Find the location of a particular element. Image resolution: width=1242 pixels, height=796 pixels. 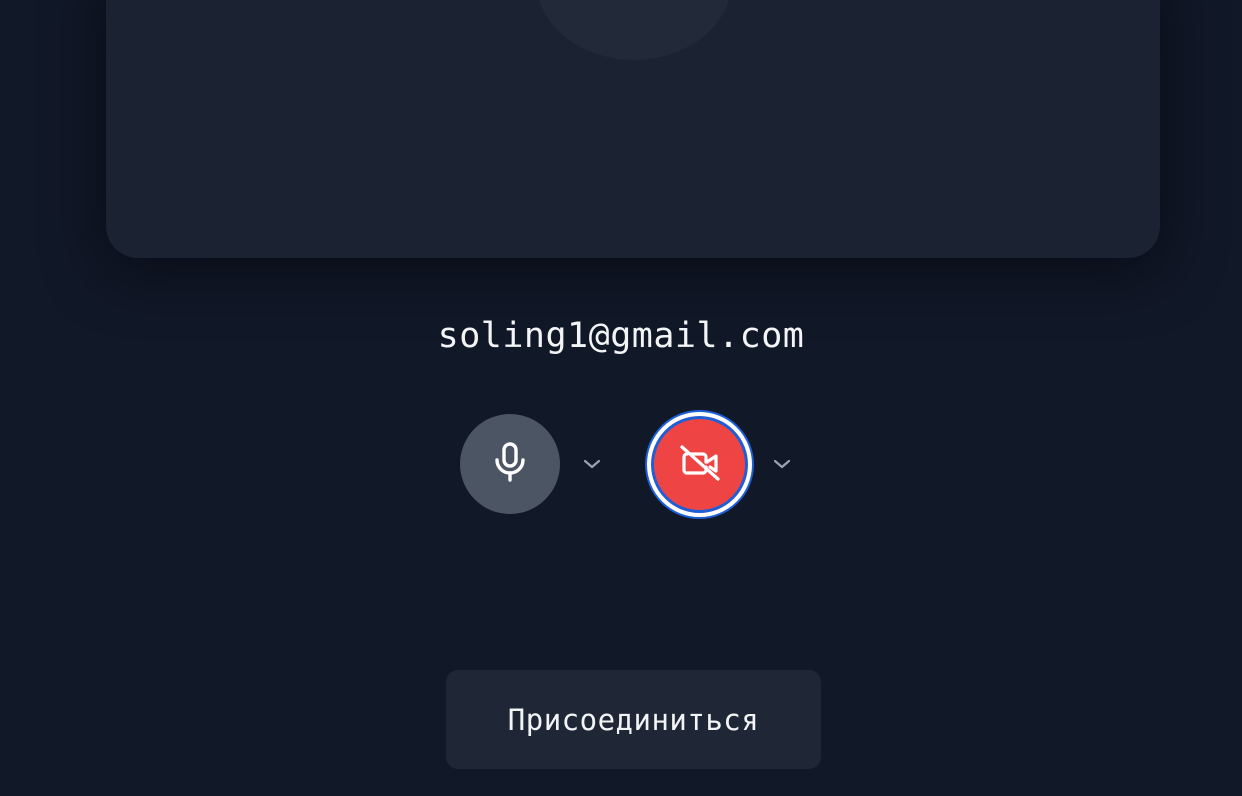

video-off-icon is located at coordinates (700, 465).